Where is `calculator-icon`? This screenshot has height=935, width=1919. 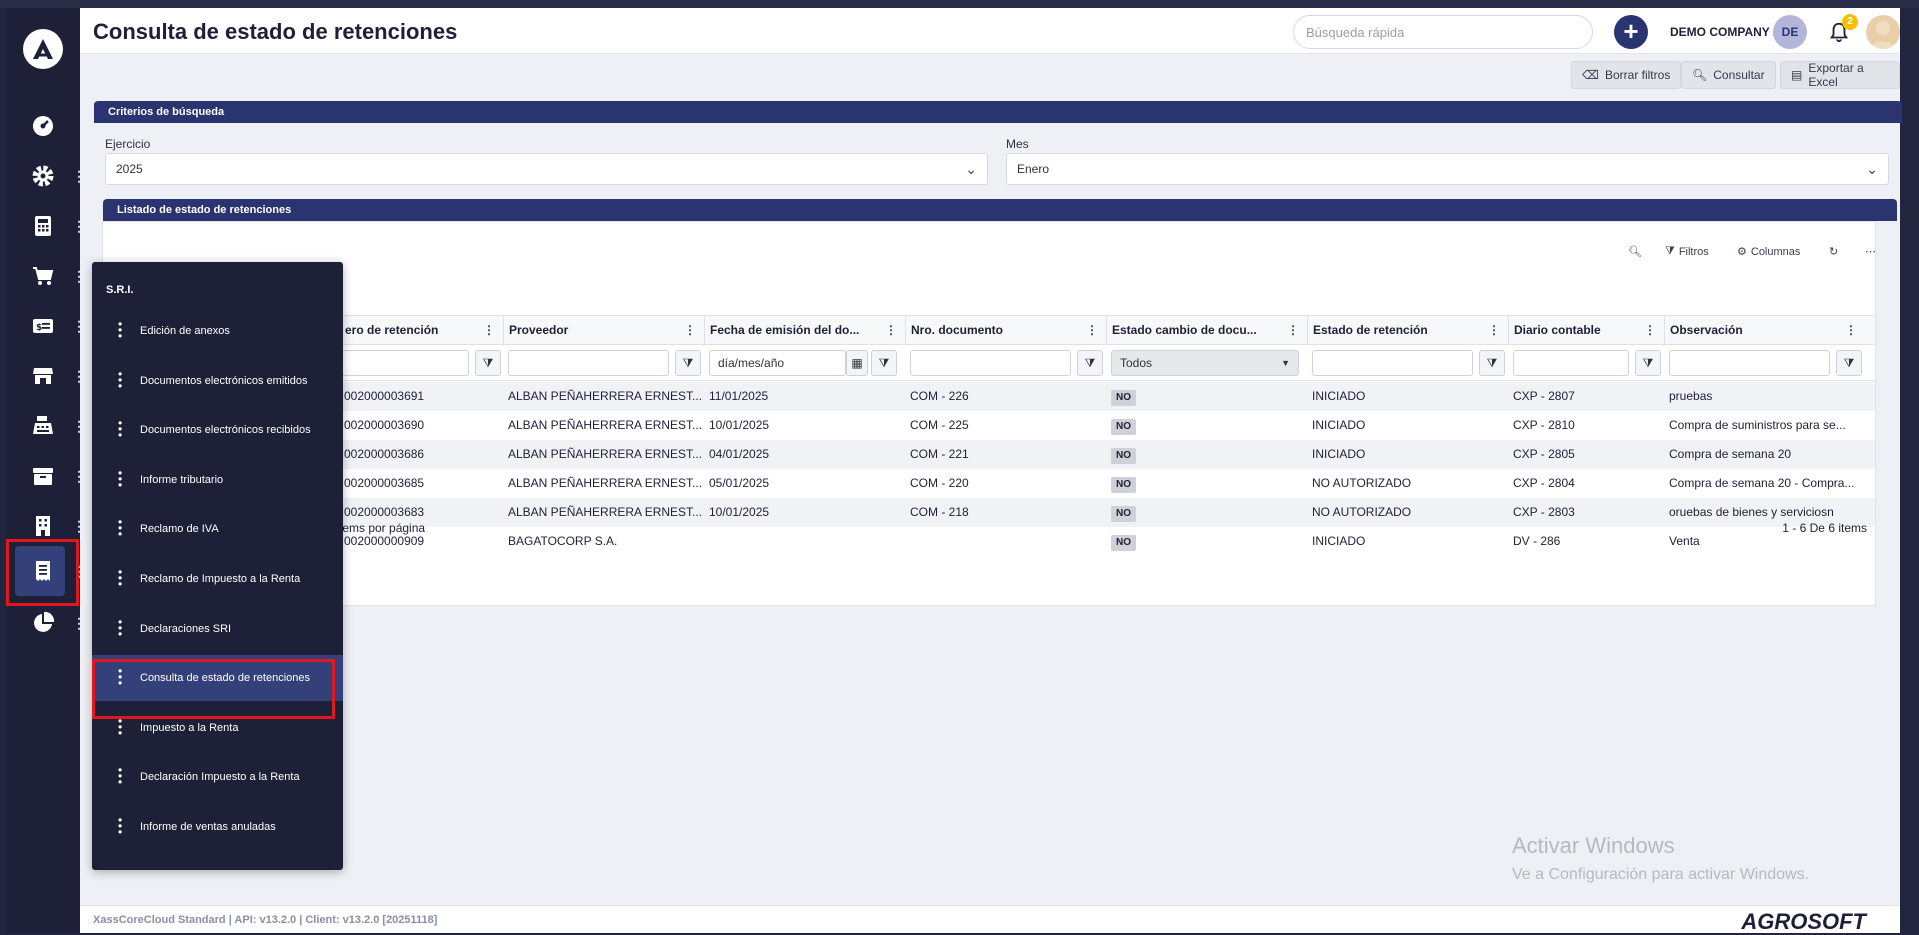 calculator-icon is located at coordinates (43, 226).